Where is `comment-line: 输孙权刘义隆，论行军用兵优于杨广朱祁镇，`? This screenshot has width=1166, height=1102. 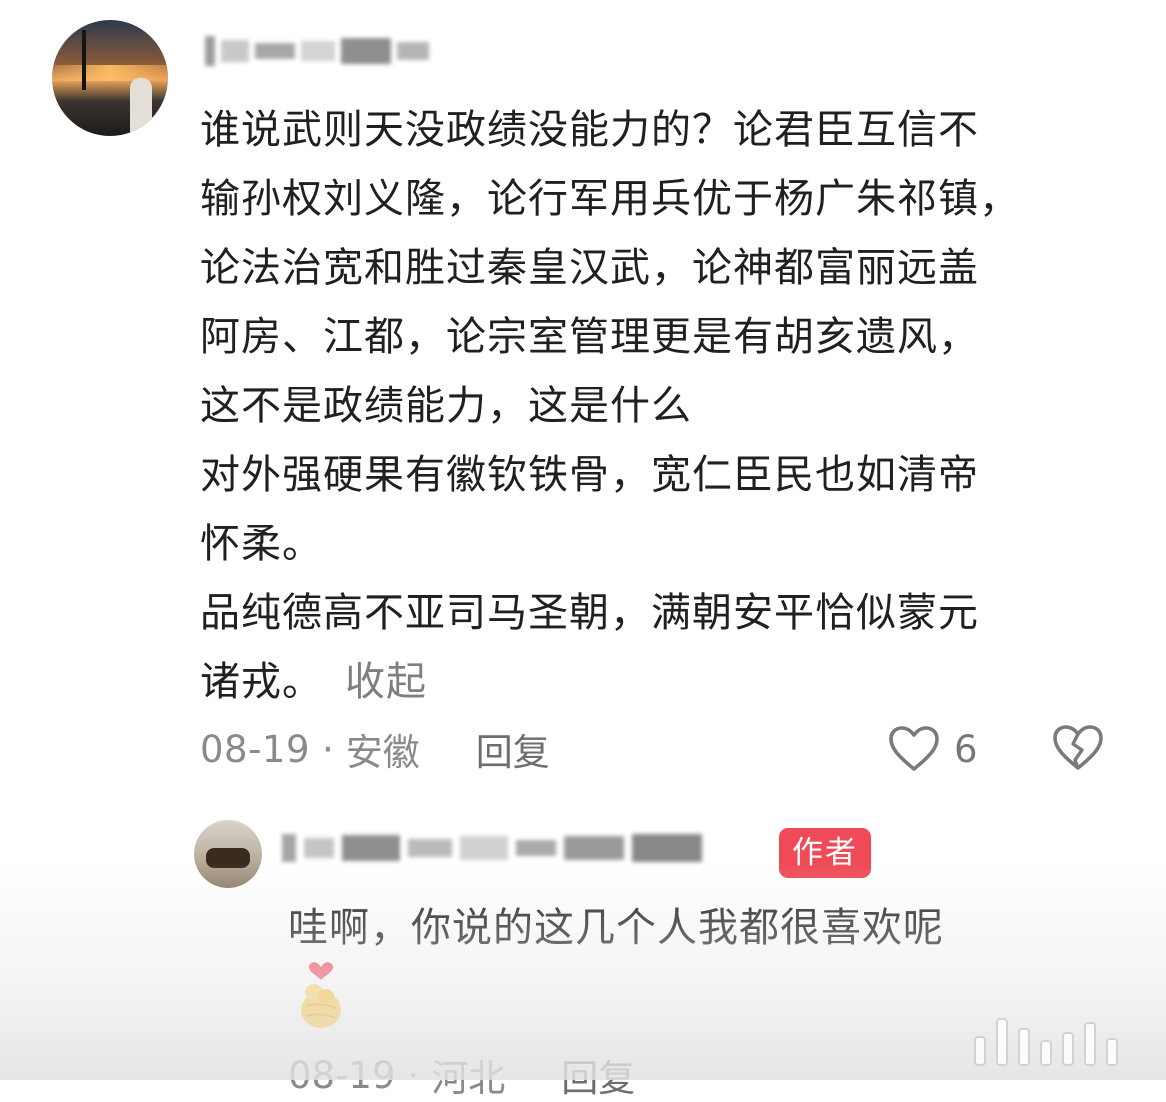
comment-line: 输孙权刘义隆，论行军用兵优于杨广朱祁镇， is located at coordinates (610, 199).